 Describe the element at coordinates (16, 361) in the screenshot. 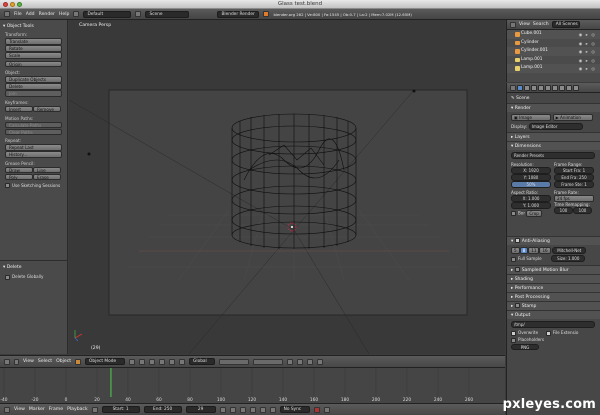

I see `header-toggle-icon` at that location.